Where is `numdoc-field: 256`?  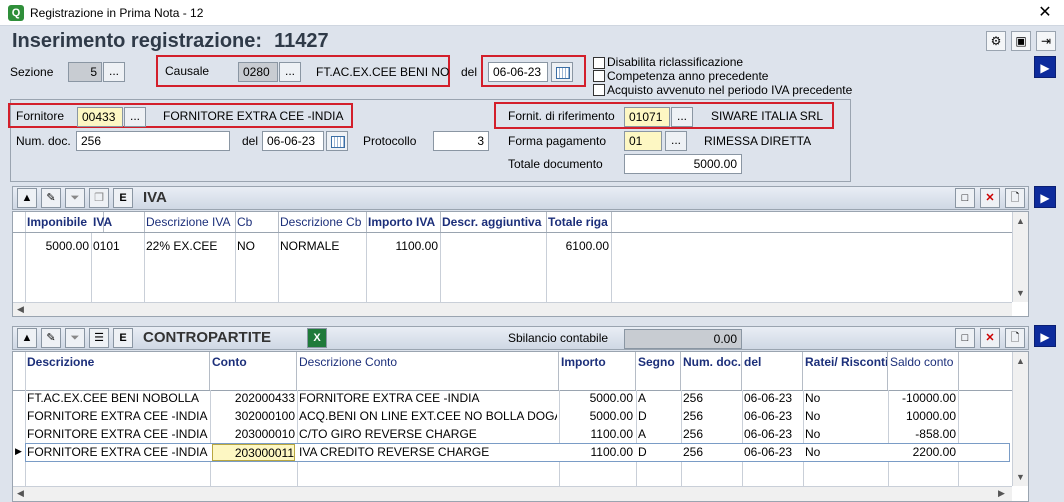
numdoc-field: 256 is located at coordinates (153, 141).